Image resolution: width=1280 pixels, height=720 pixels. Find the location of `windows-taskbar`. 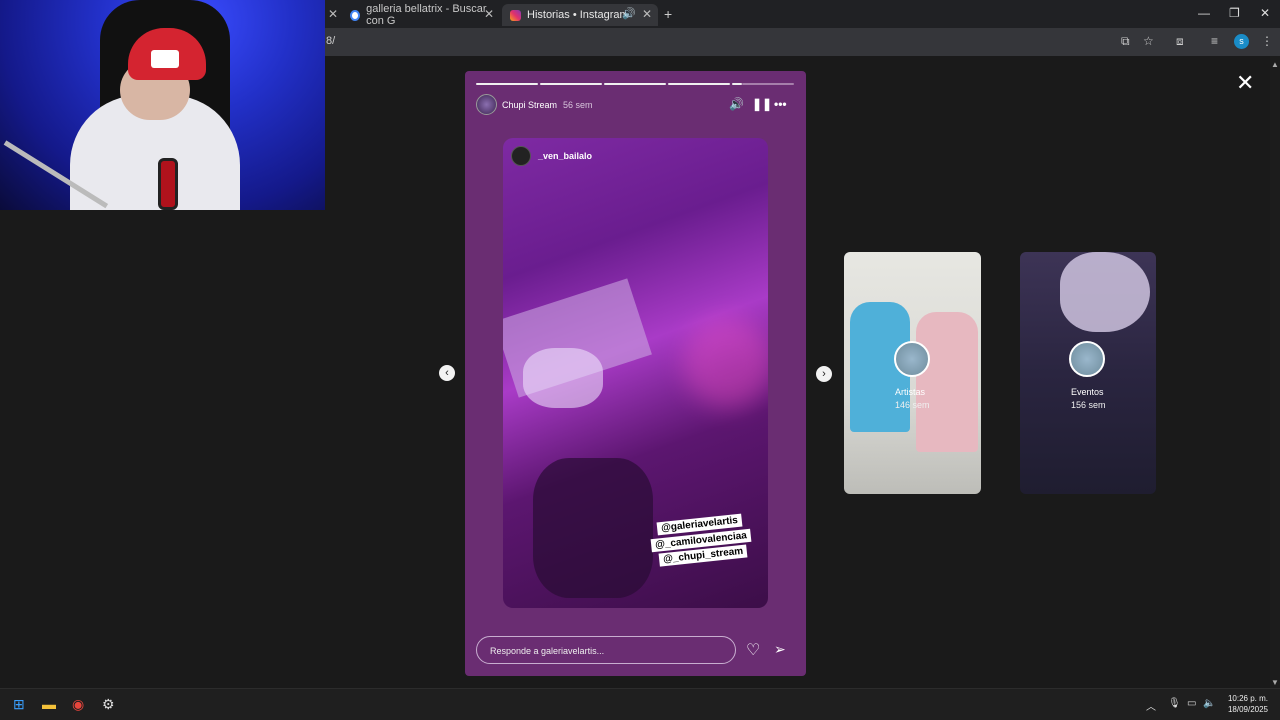

windows-taskbar is located at coordinates (640, 704).